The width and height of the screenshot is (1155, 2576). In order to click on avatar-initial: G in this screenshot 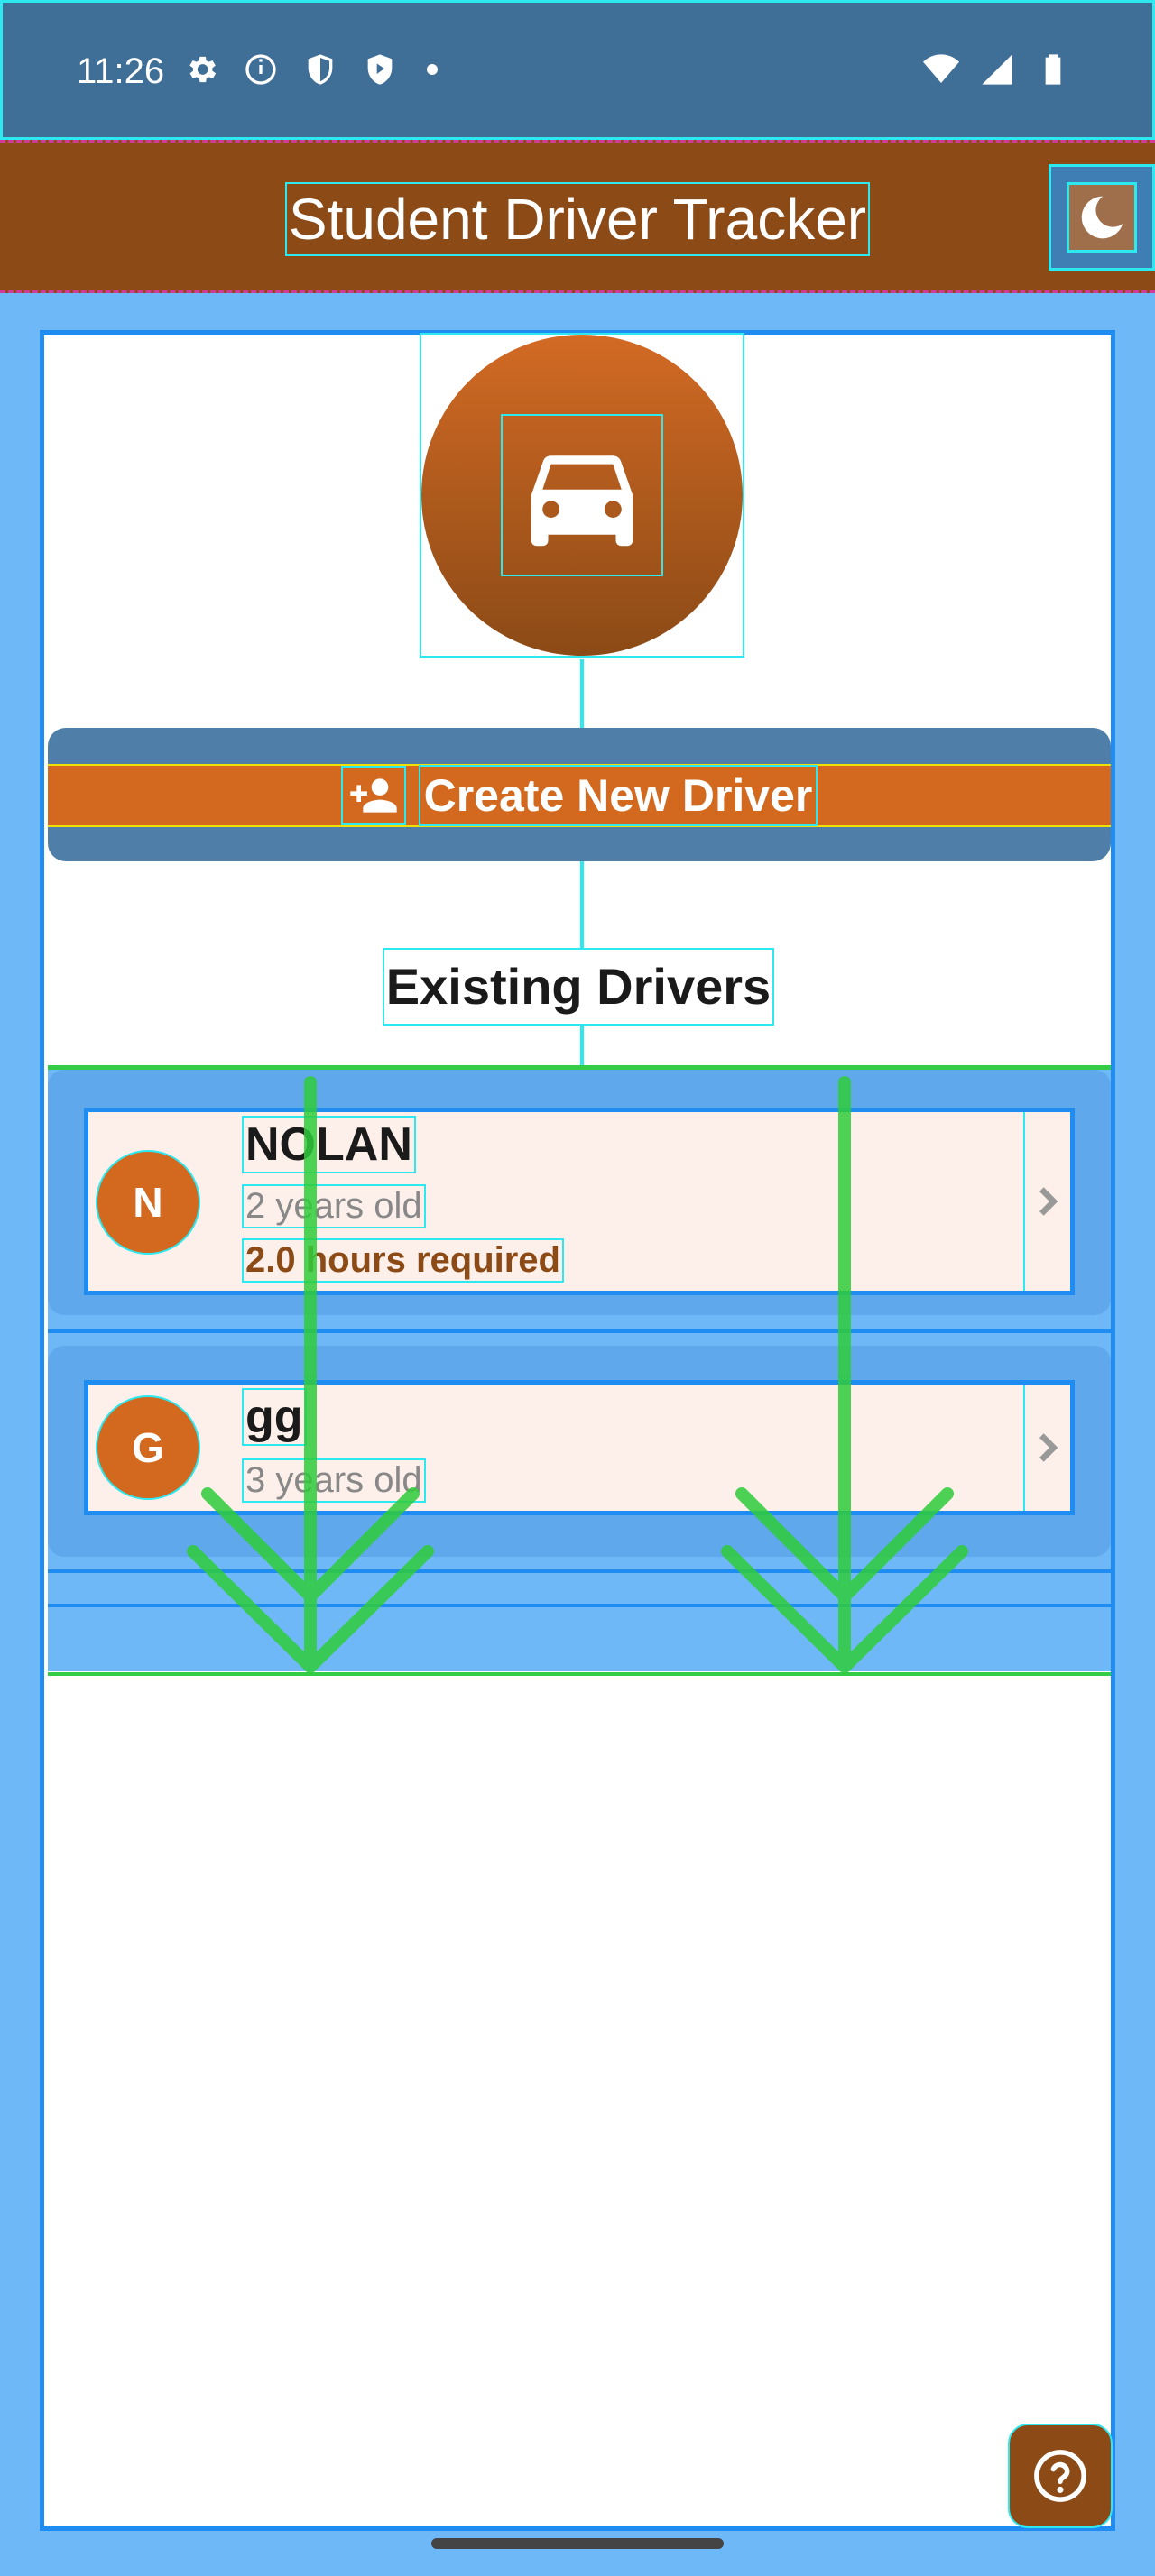, I will do `click(148, 1448)`.